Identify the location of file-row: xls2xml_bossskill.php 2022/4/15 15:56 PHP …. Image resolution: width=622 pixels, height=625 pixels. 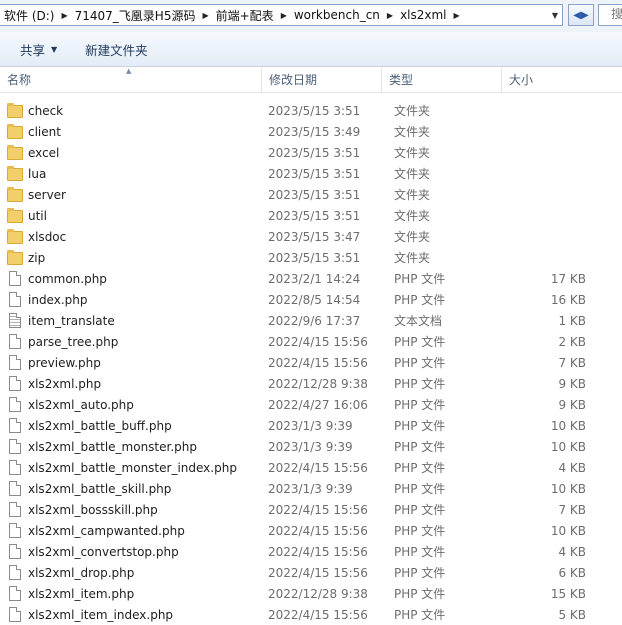
(311, 509).